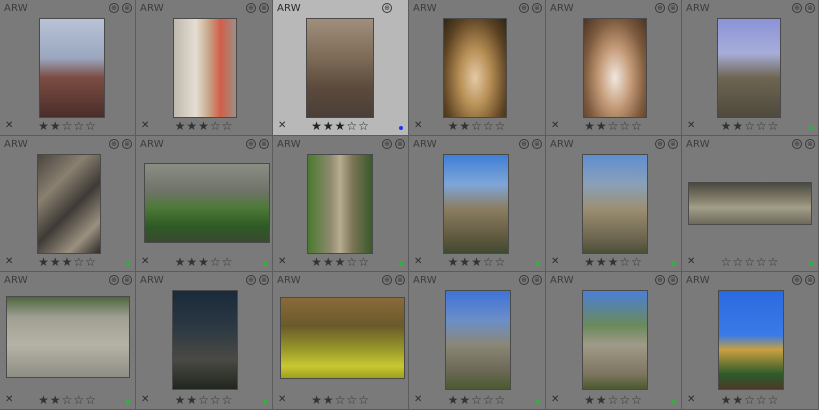 The width and height of the screenshot is (819, 410). I want to click on thumbnail-cell: ARW ⊕ ⊗ ✕ ☆☆☆☆☆, so click(750, 204).